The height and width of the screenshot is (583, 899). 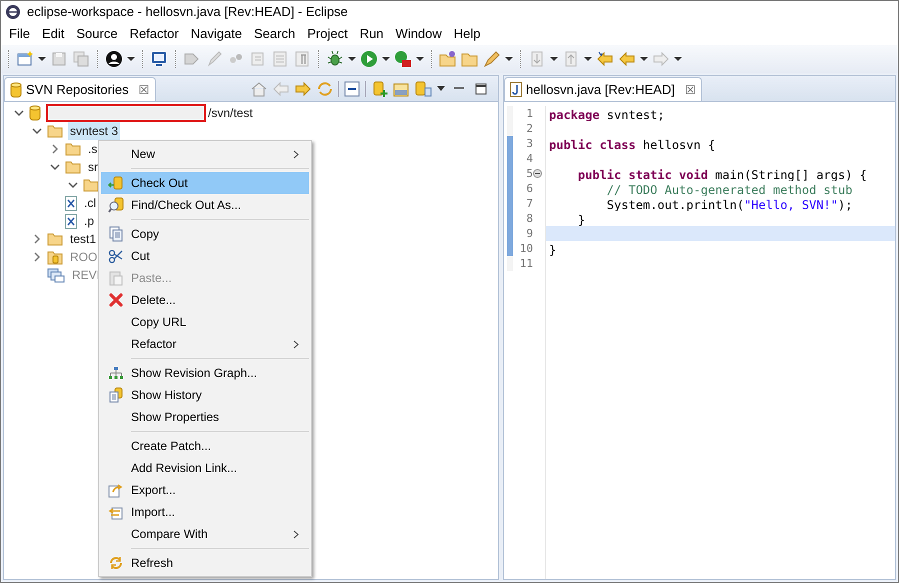 I want to click on tree-item: .cl, so click(x=90, y=203).